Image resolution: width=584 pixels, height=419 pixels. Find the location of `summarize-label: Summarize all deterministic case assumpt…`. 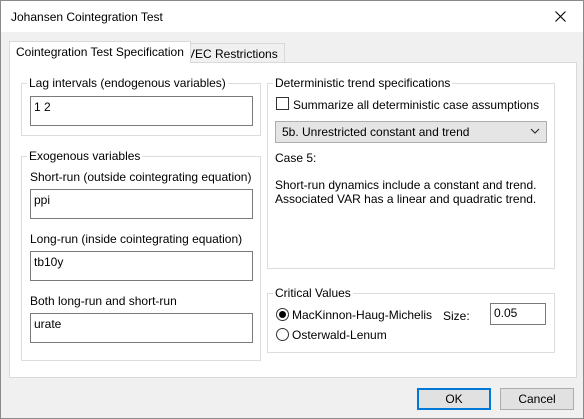

summarize-label: Summarize all deterministic case assumpt… is located at coordinates (416, 105).